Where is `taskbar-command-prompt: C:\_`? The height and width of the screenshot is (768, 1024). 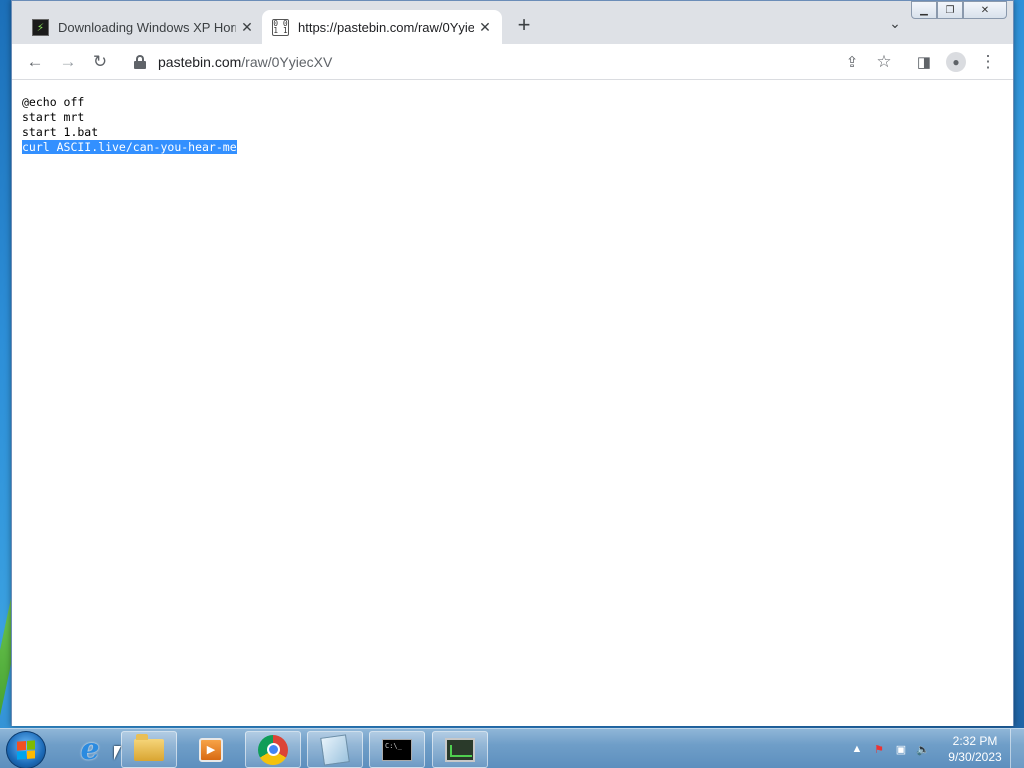
taskbar-command-prompt: C:\_ is located at coordinates (397, 749).